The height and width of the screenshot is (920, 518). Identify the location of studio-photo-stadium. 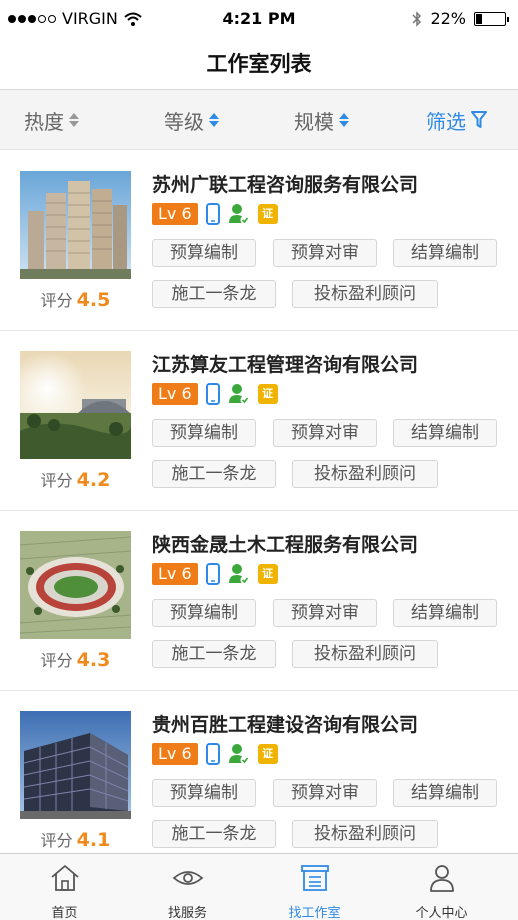
(75, 585).